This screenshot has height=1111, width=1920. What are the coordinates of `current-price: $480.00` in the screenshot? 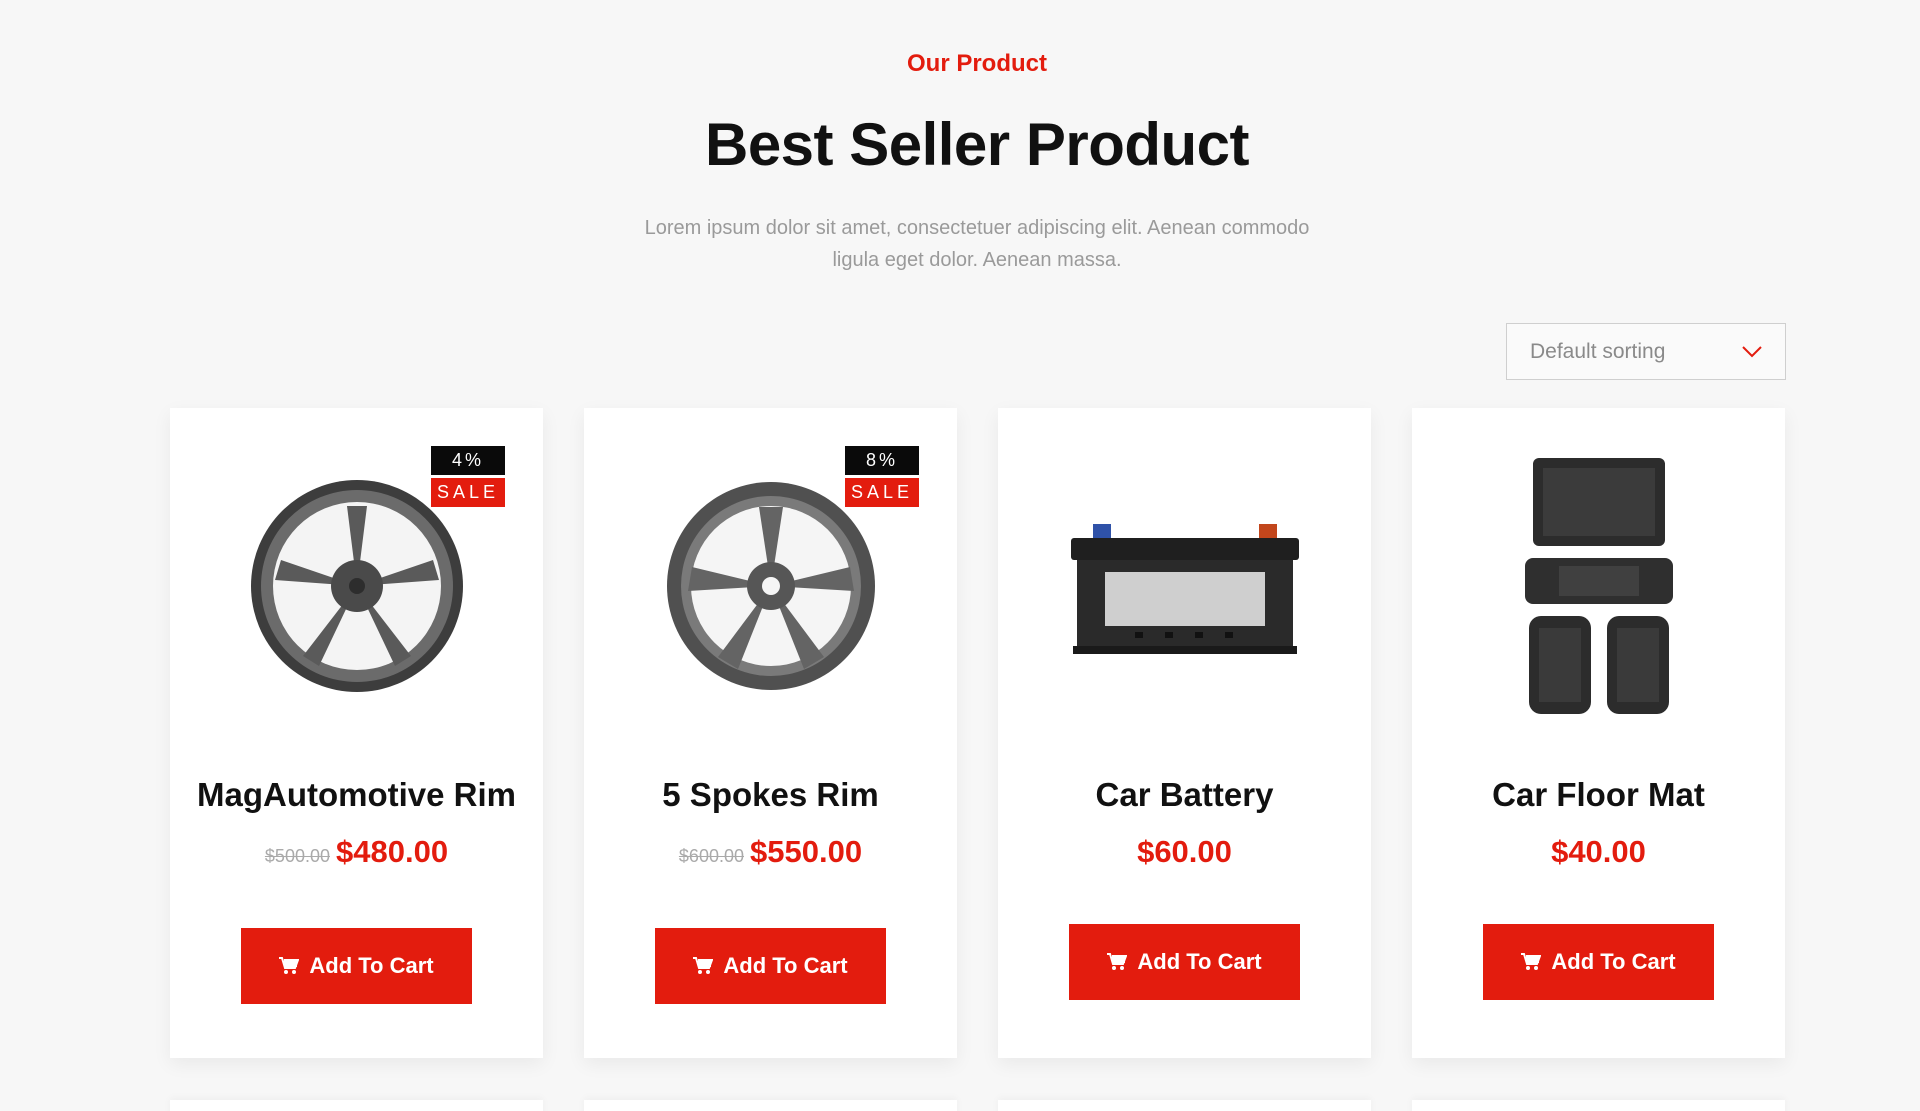 It's located at (392, 851).